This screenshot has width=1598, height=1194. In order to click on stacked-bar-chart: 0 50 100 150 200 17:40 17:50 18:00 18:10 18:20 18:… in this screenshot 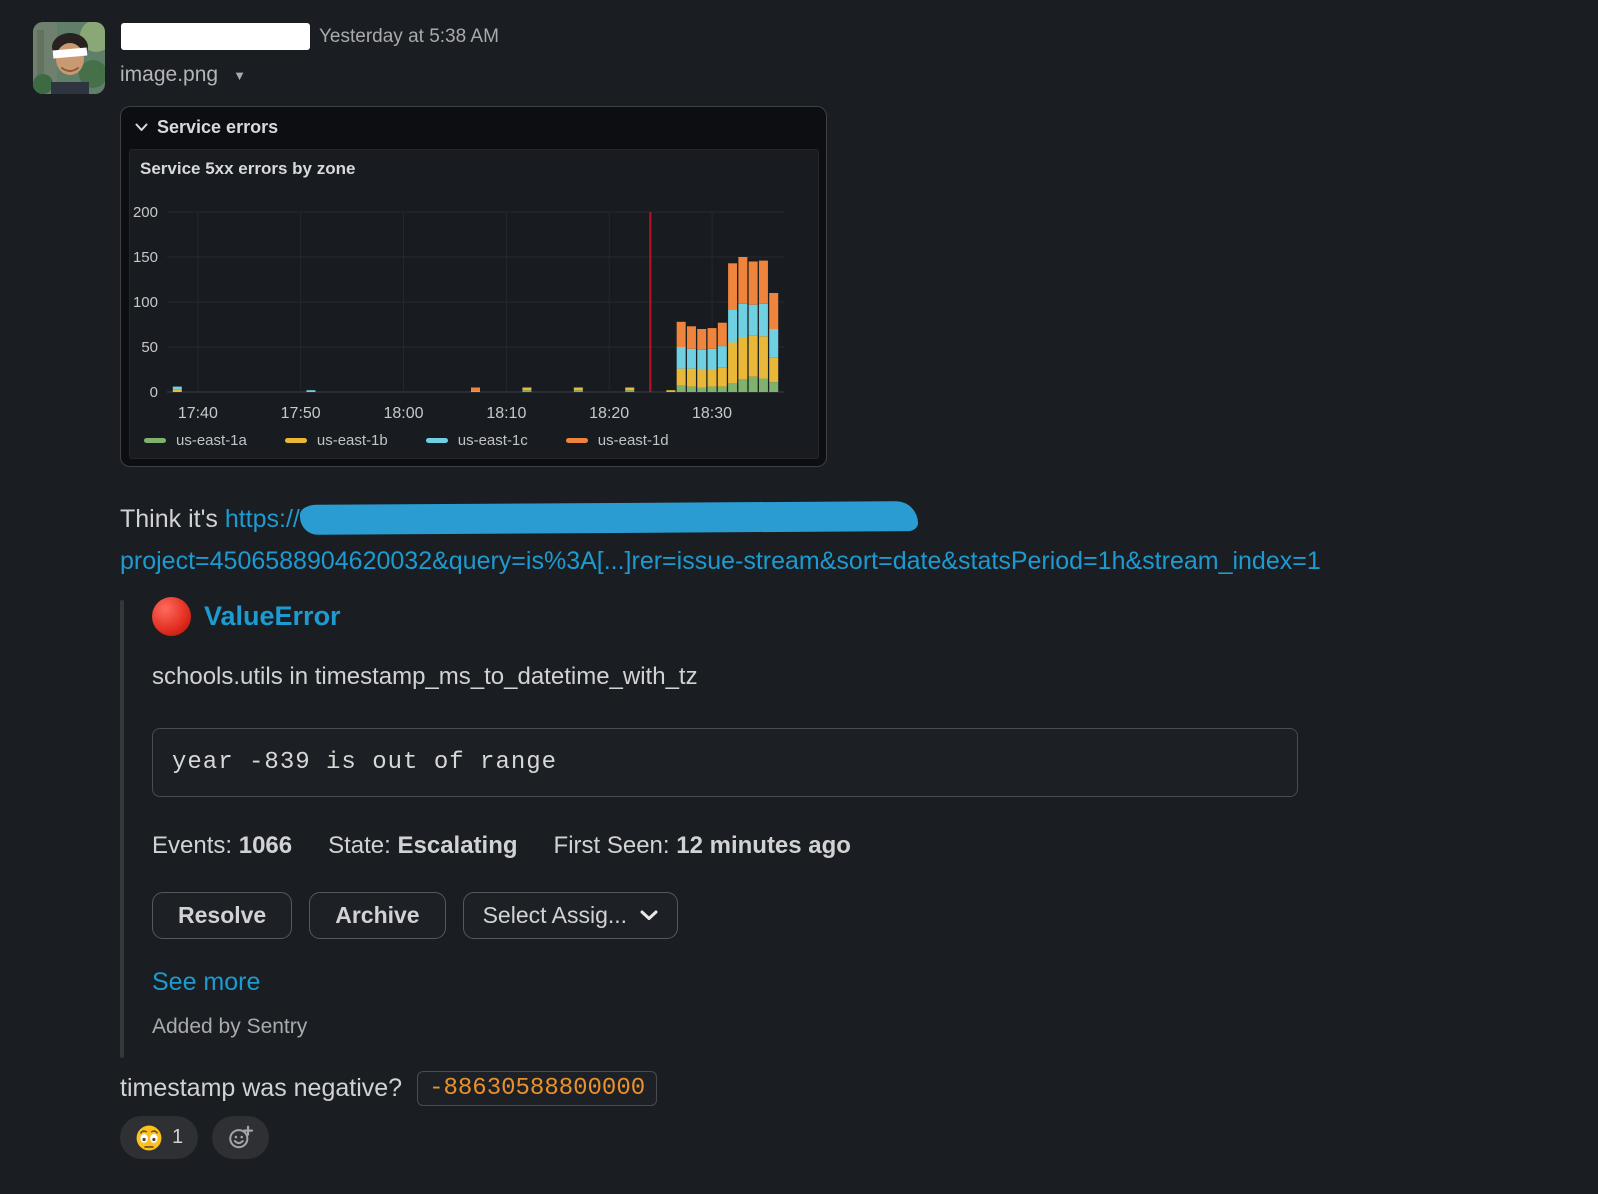, I will do `click(458, 313)`.